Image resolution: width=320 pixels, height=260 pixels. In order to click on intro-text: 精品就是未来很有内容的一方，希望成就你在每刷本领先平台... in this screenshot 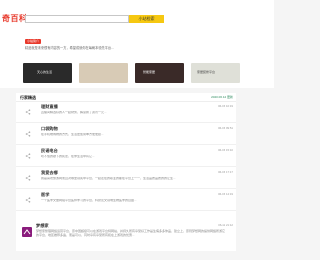, I will do `click(69, 48)`.